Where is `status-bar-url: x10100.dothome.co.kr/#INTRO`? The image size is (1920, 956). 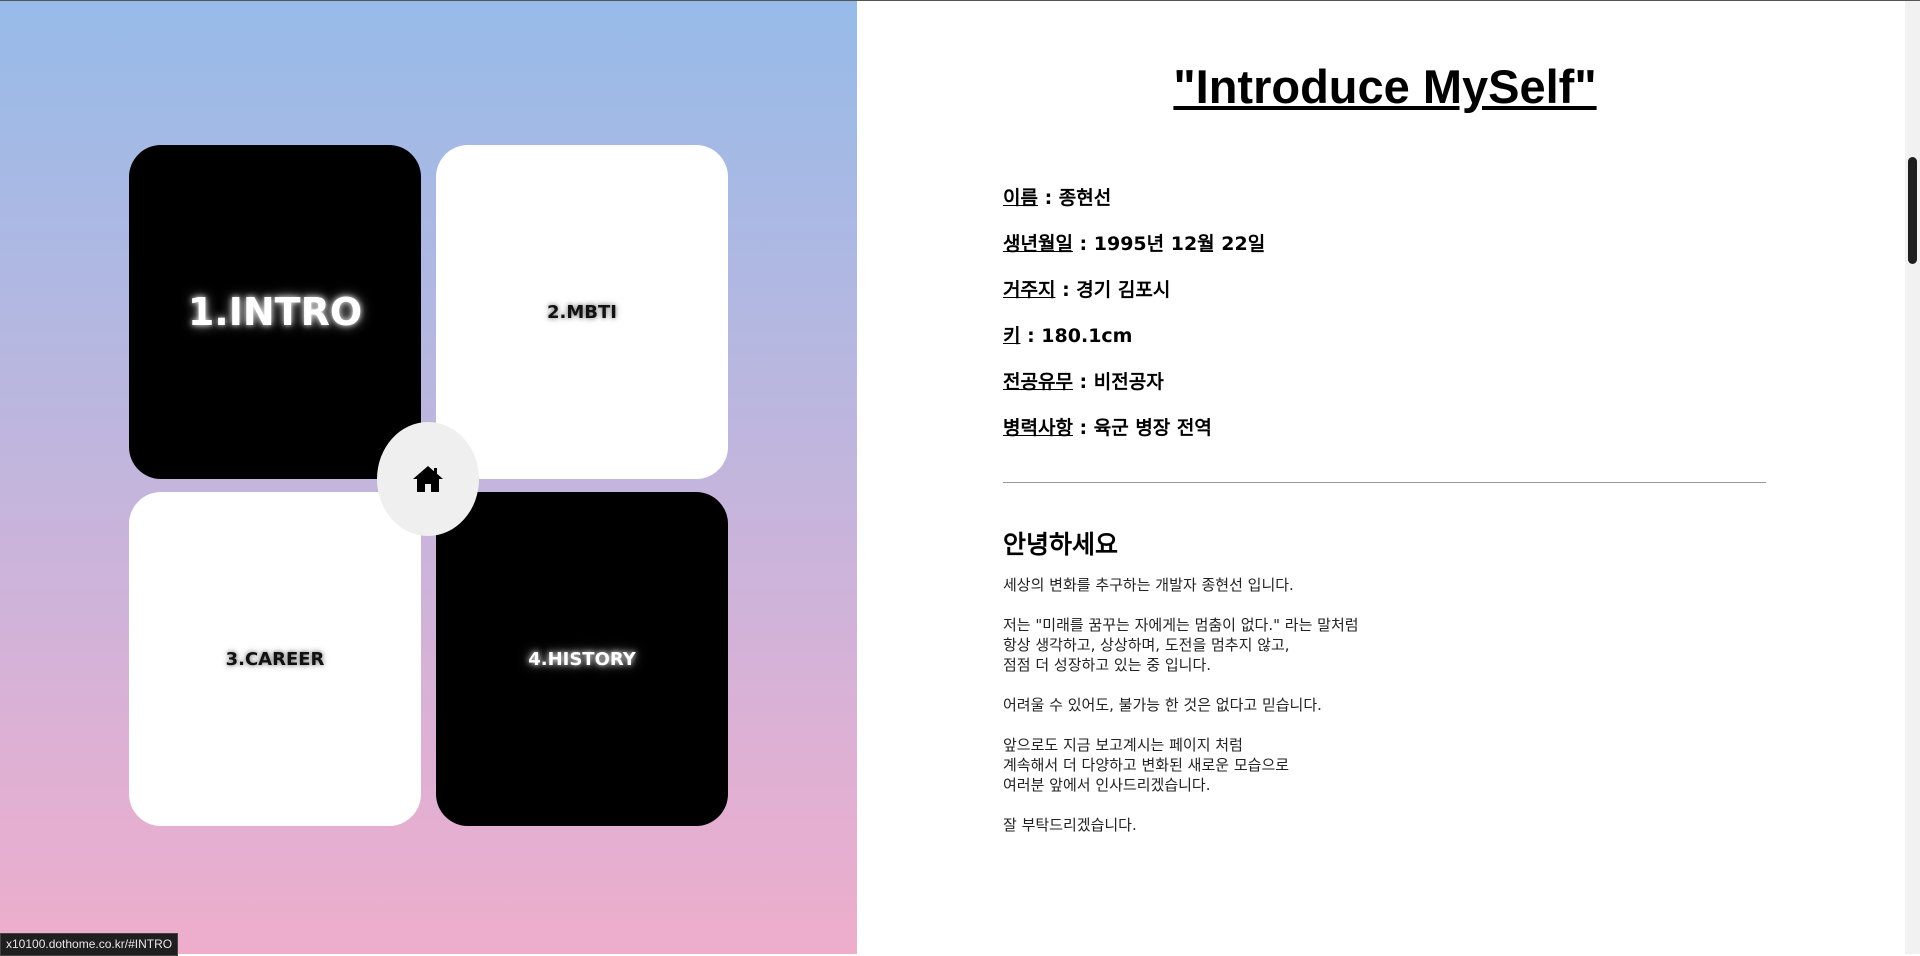 status-bar-url: x10100.dothome.co.kr/#INTRO is located at coordinates (89, 944).